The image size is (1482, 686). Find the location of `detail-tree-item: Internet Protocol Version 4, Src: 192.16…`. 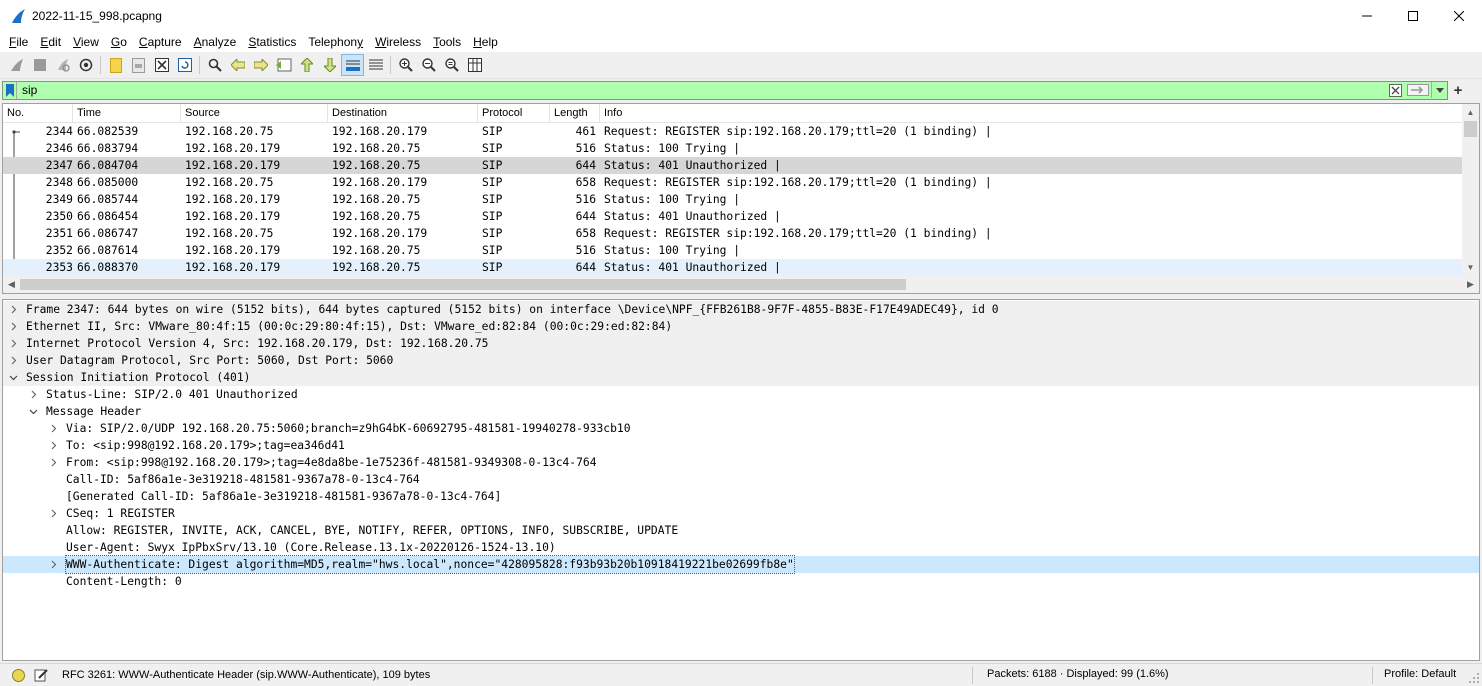

detail-tree-item: Internet Protocol Version 4, Src: 192.16… is located at coordinates (741, 343).